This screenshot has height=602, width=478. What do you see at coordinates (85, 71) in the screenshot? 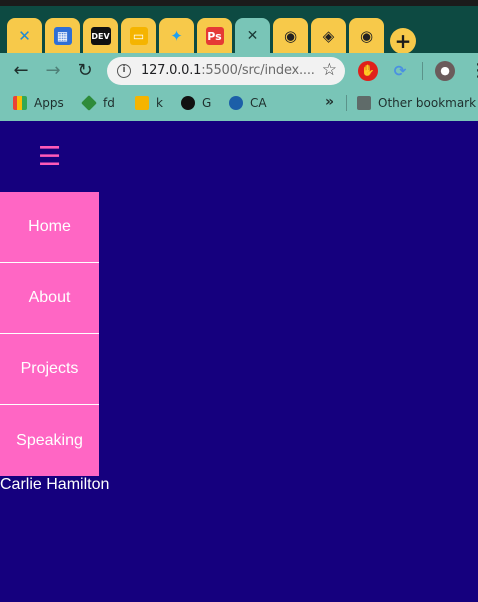
I see `reload-icon: ↻` at bounding box center [85, 71].